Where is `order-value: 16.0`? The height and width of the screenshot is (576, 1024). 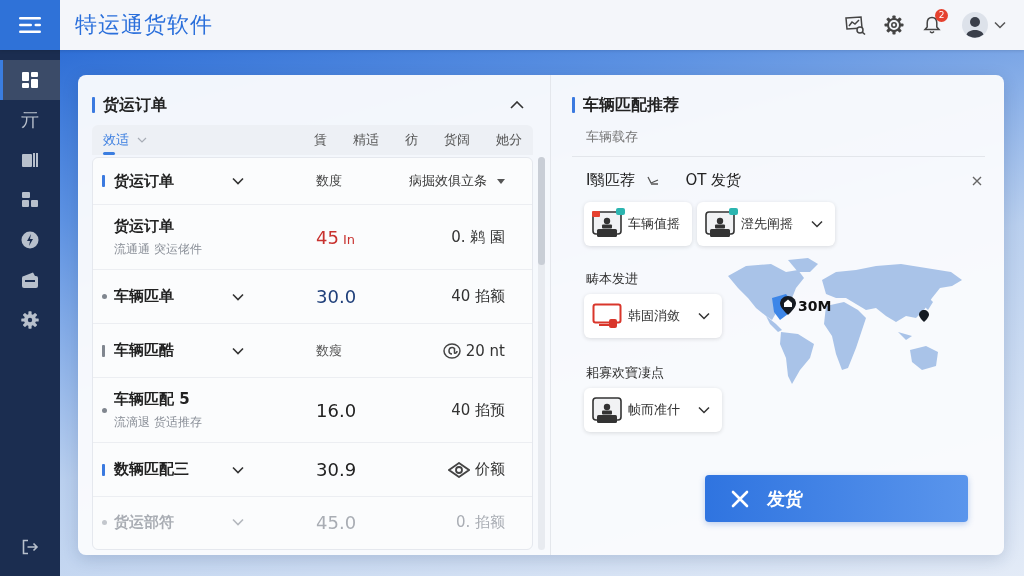 order-value: 16.0 is located at coordinates (336, 410).